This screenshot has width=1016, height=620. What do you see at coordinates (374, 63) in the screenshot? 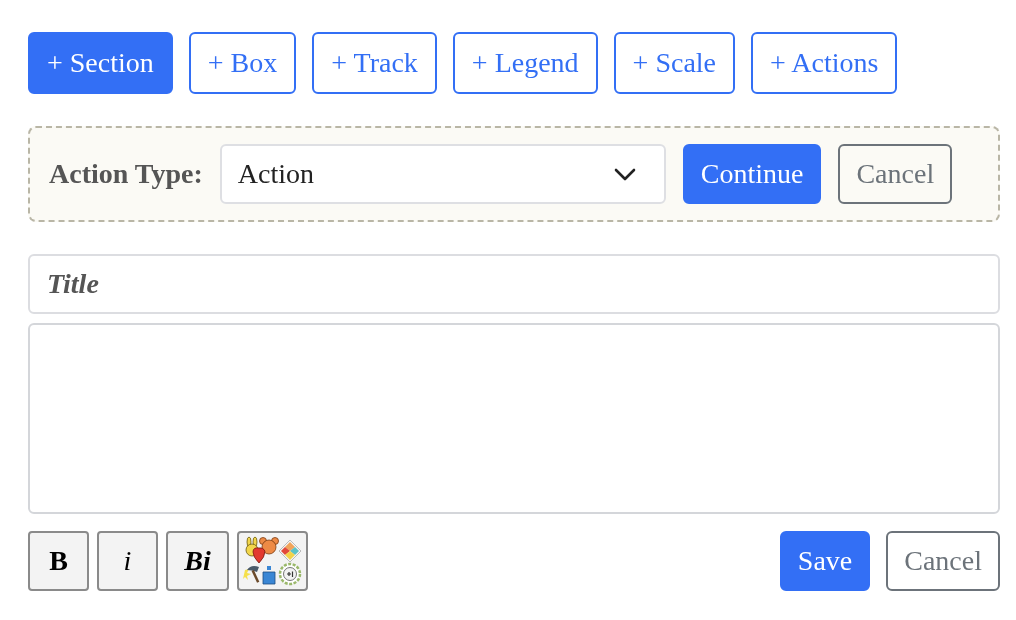
I see `add-element-button: + Track` at bounding box center [374, 63].